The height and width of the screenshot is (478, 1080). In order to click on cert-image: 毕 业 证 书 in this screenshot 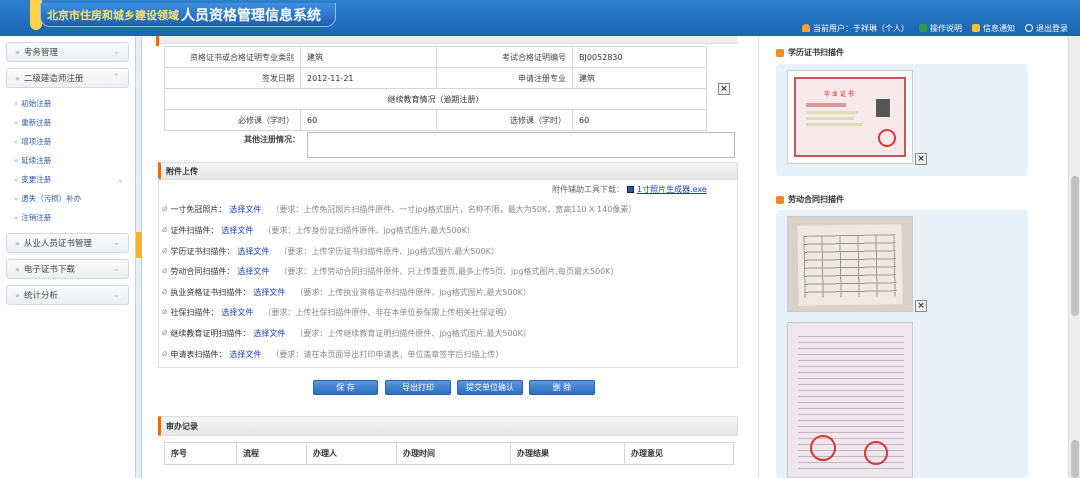, I will do `click(850, 117)`.